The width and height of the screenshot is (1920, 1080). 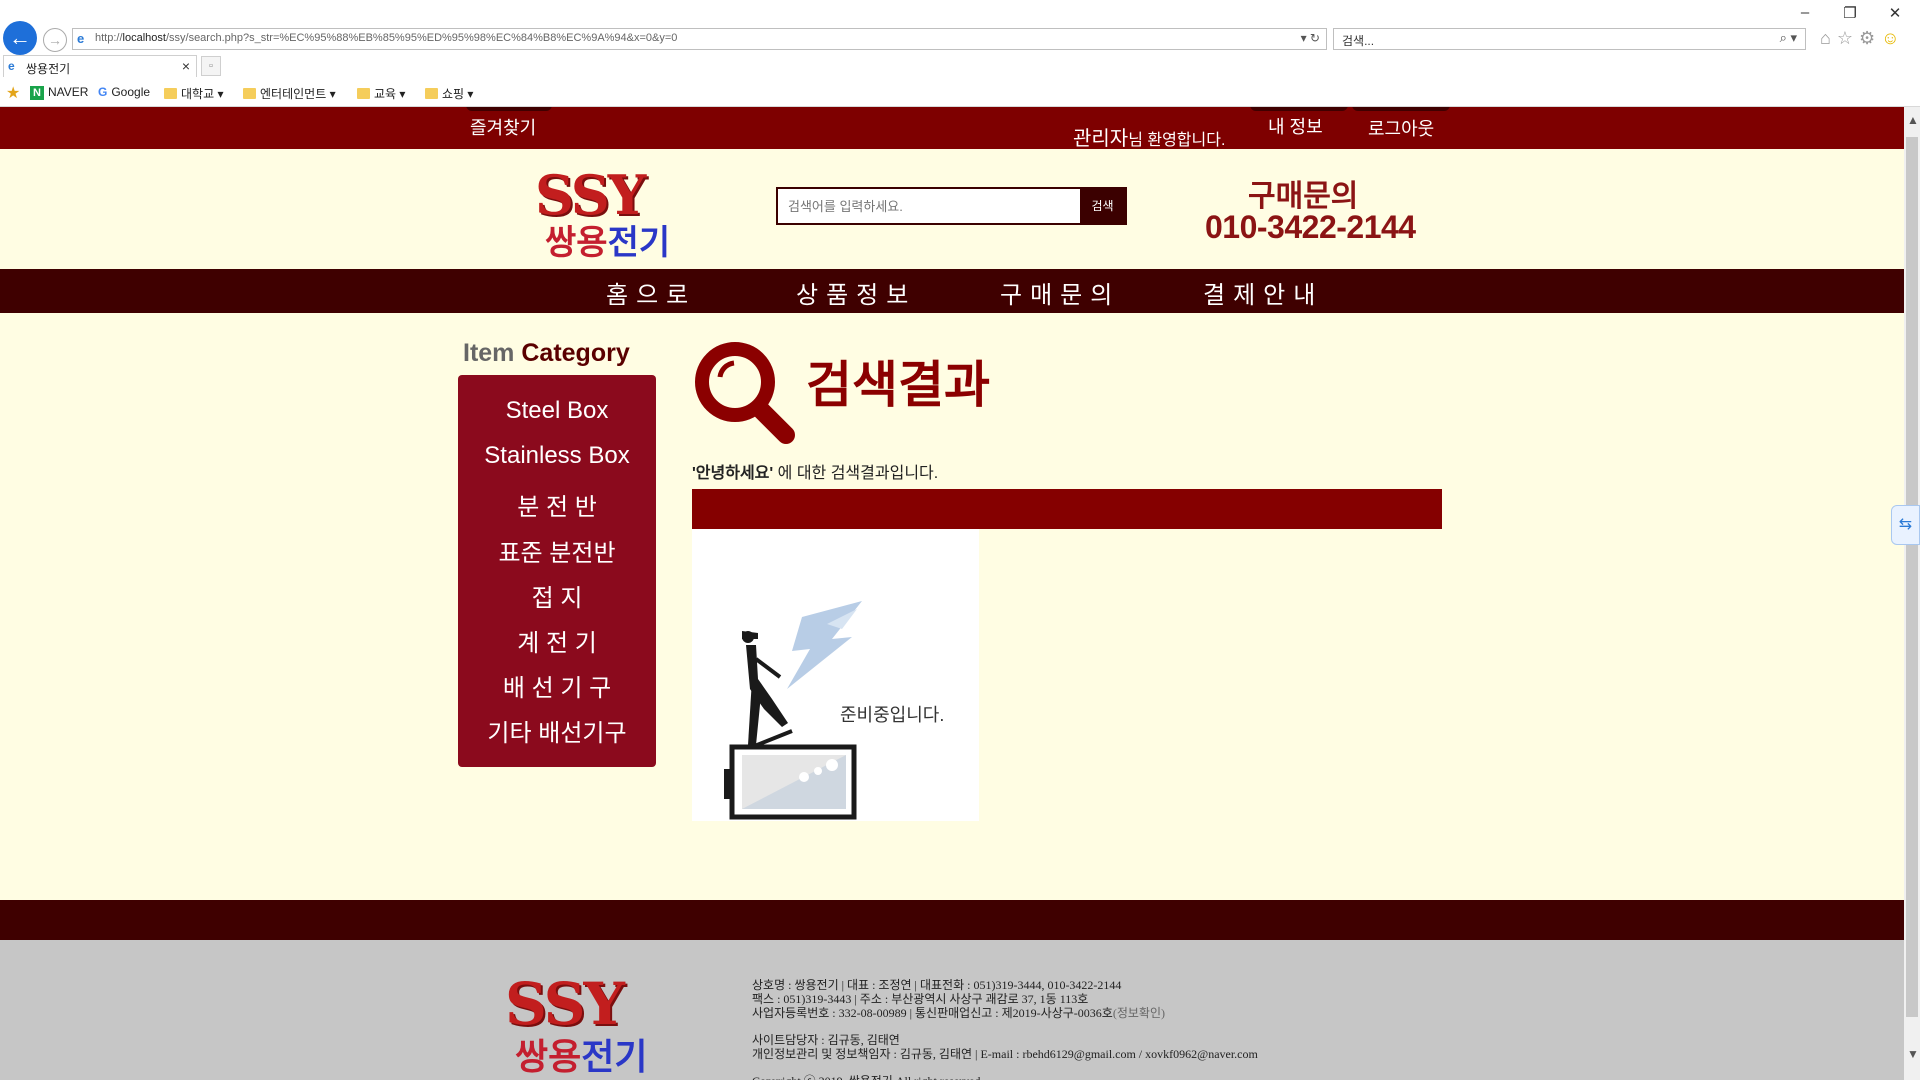 What do you see at coordinates (1401, 128) in the screenshot?
I see `logout-link: 로그아웃` at bounding box center [1401, 128].